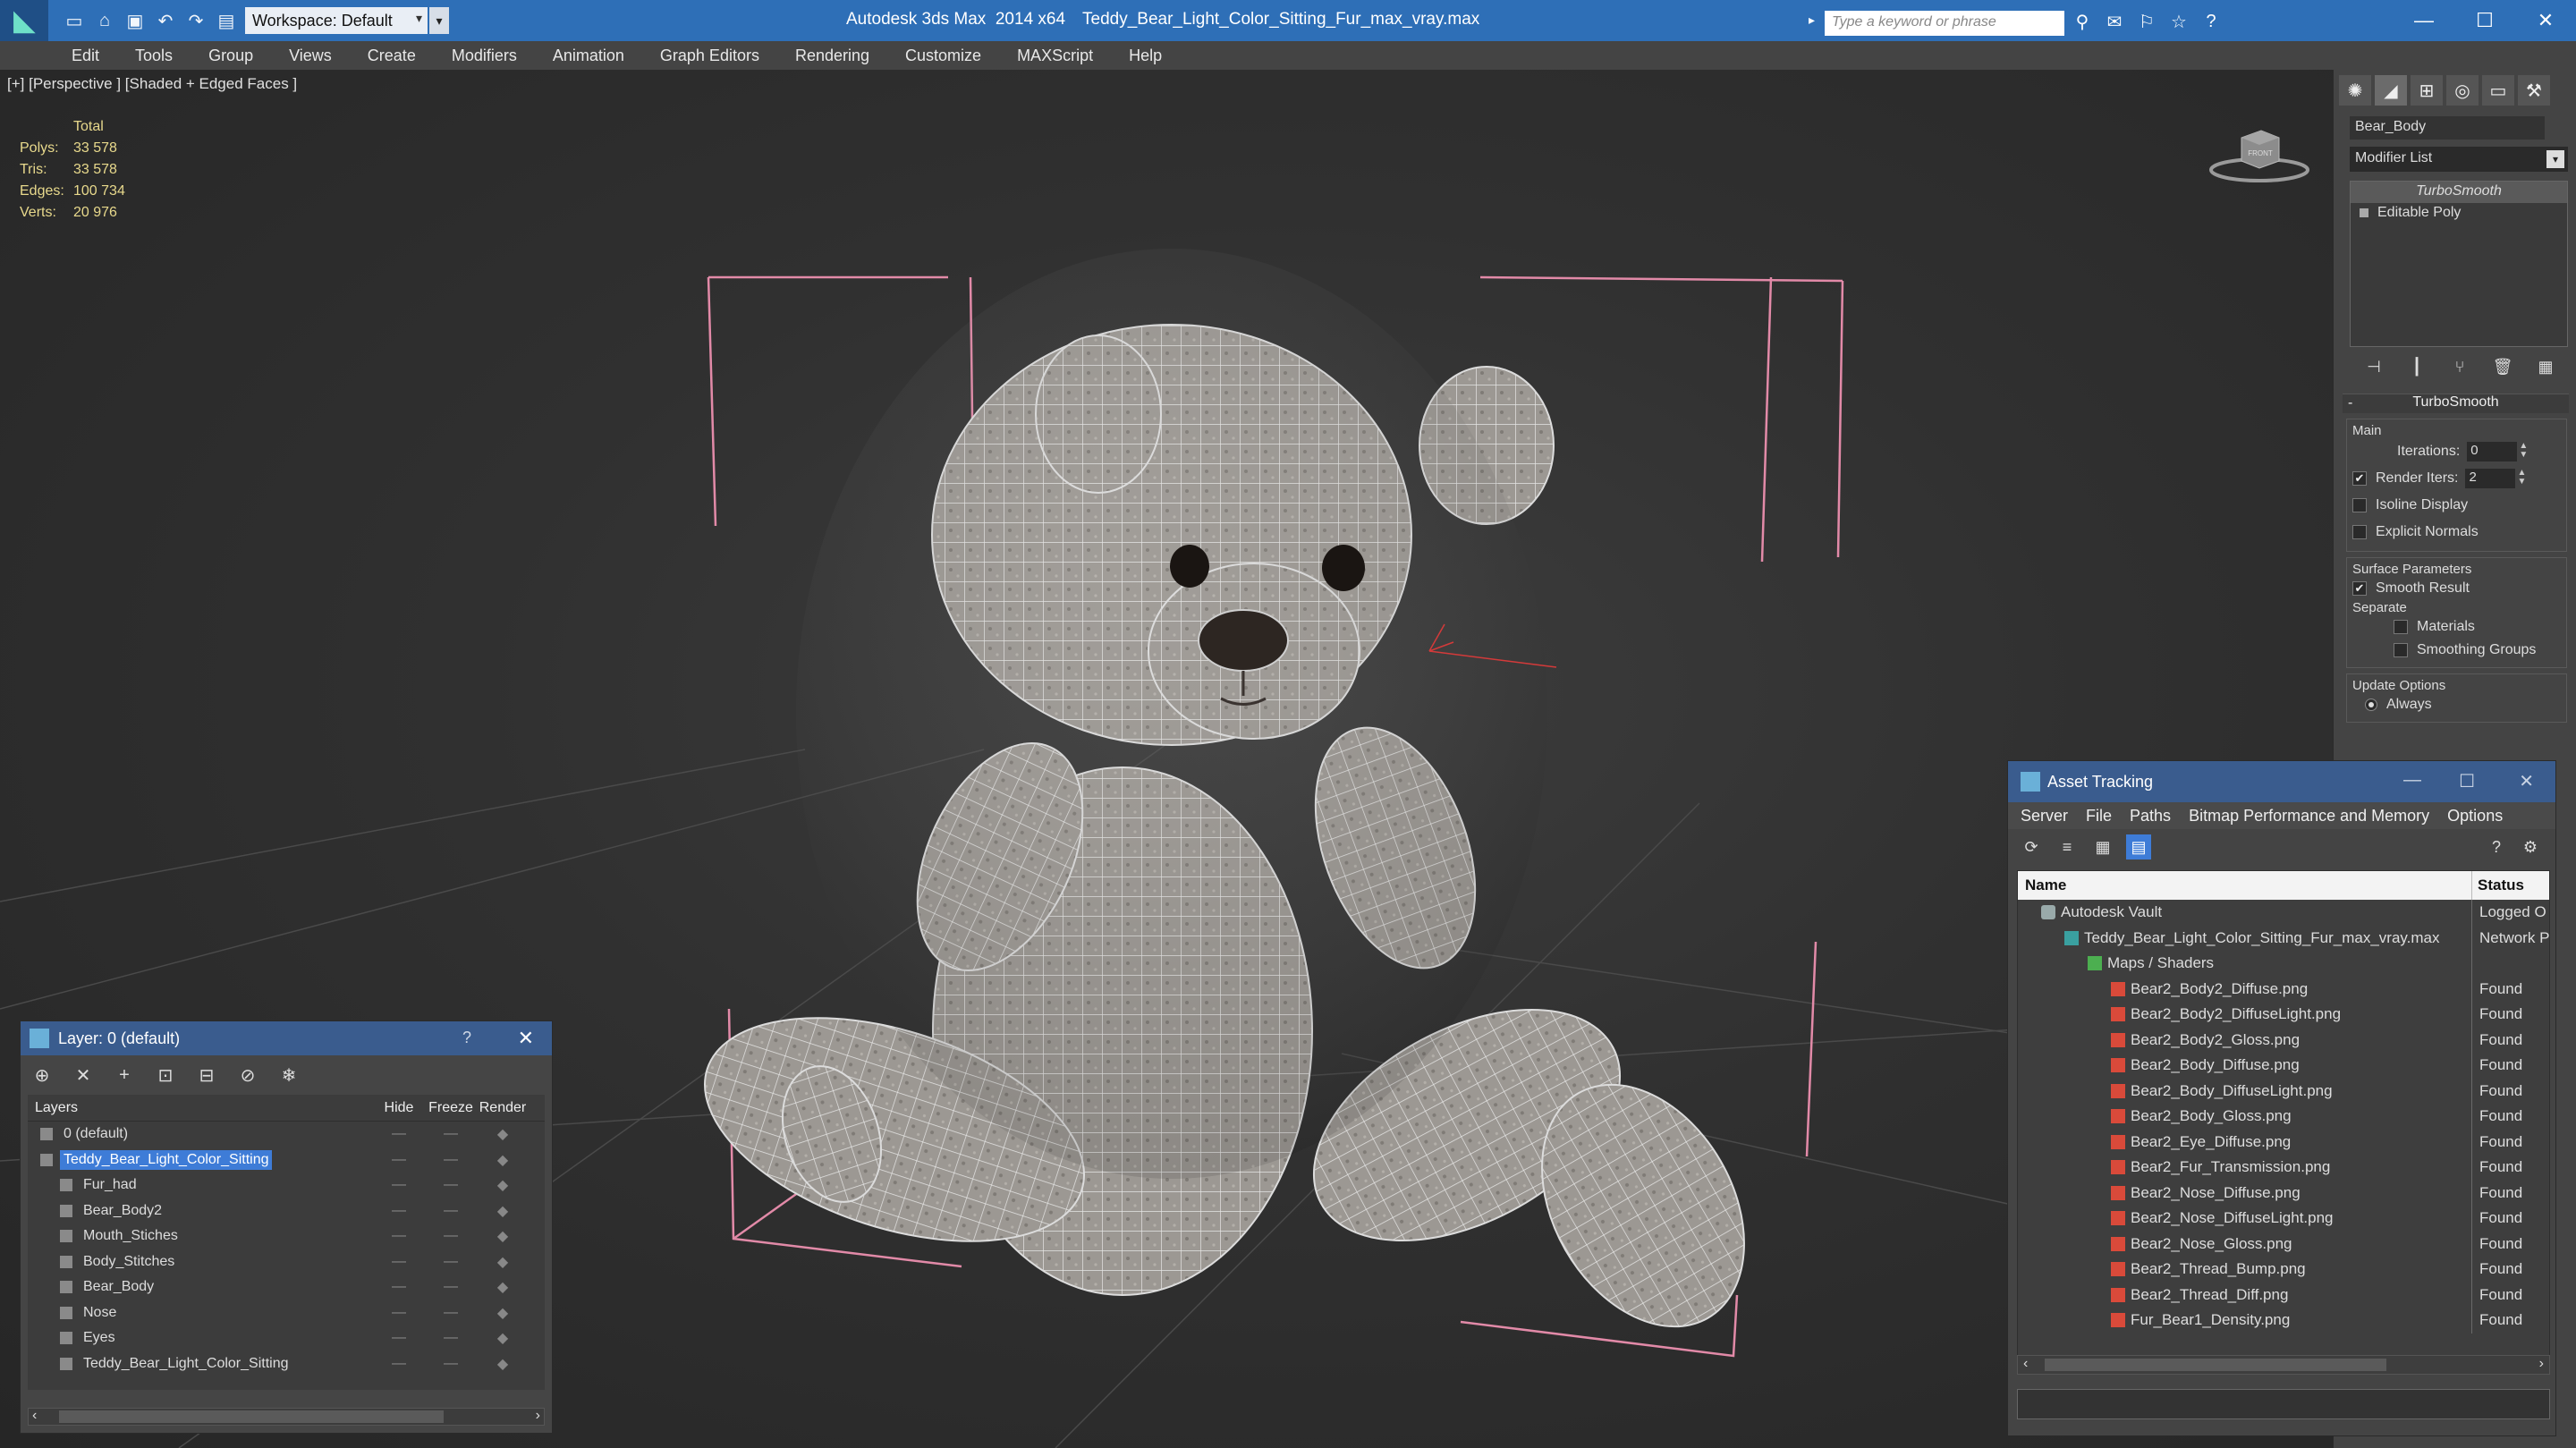  Describe the element at coordinates (2245, 885) in the screenshot. I see `column-name: Name` at that location.